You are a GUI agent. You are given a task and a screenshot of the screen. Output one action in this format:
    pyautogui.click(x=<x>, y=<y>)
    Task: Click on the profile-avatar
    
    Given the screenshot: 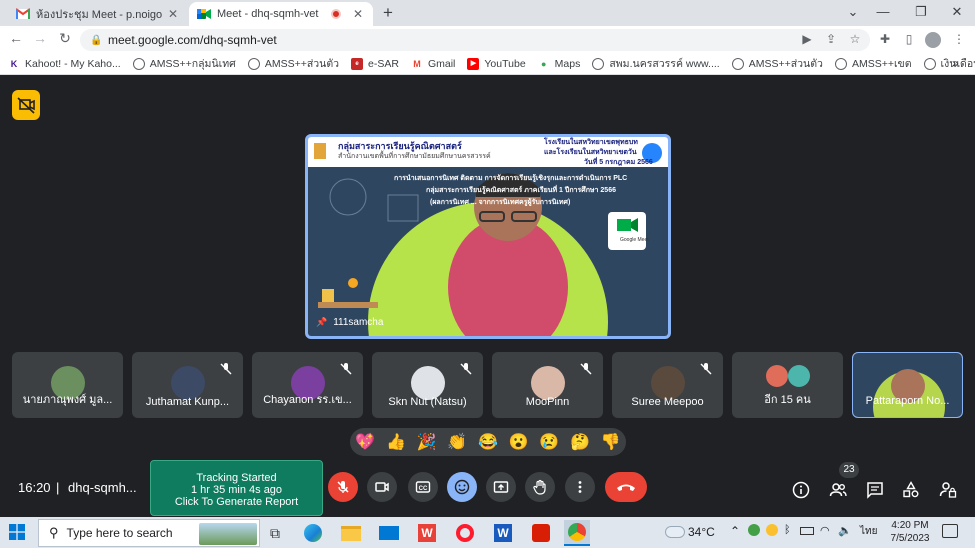 What is the action you would take?
    pyautogui.click(x=933, y=40)
    